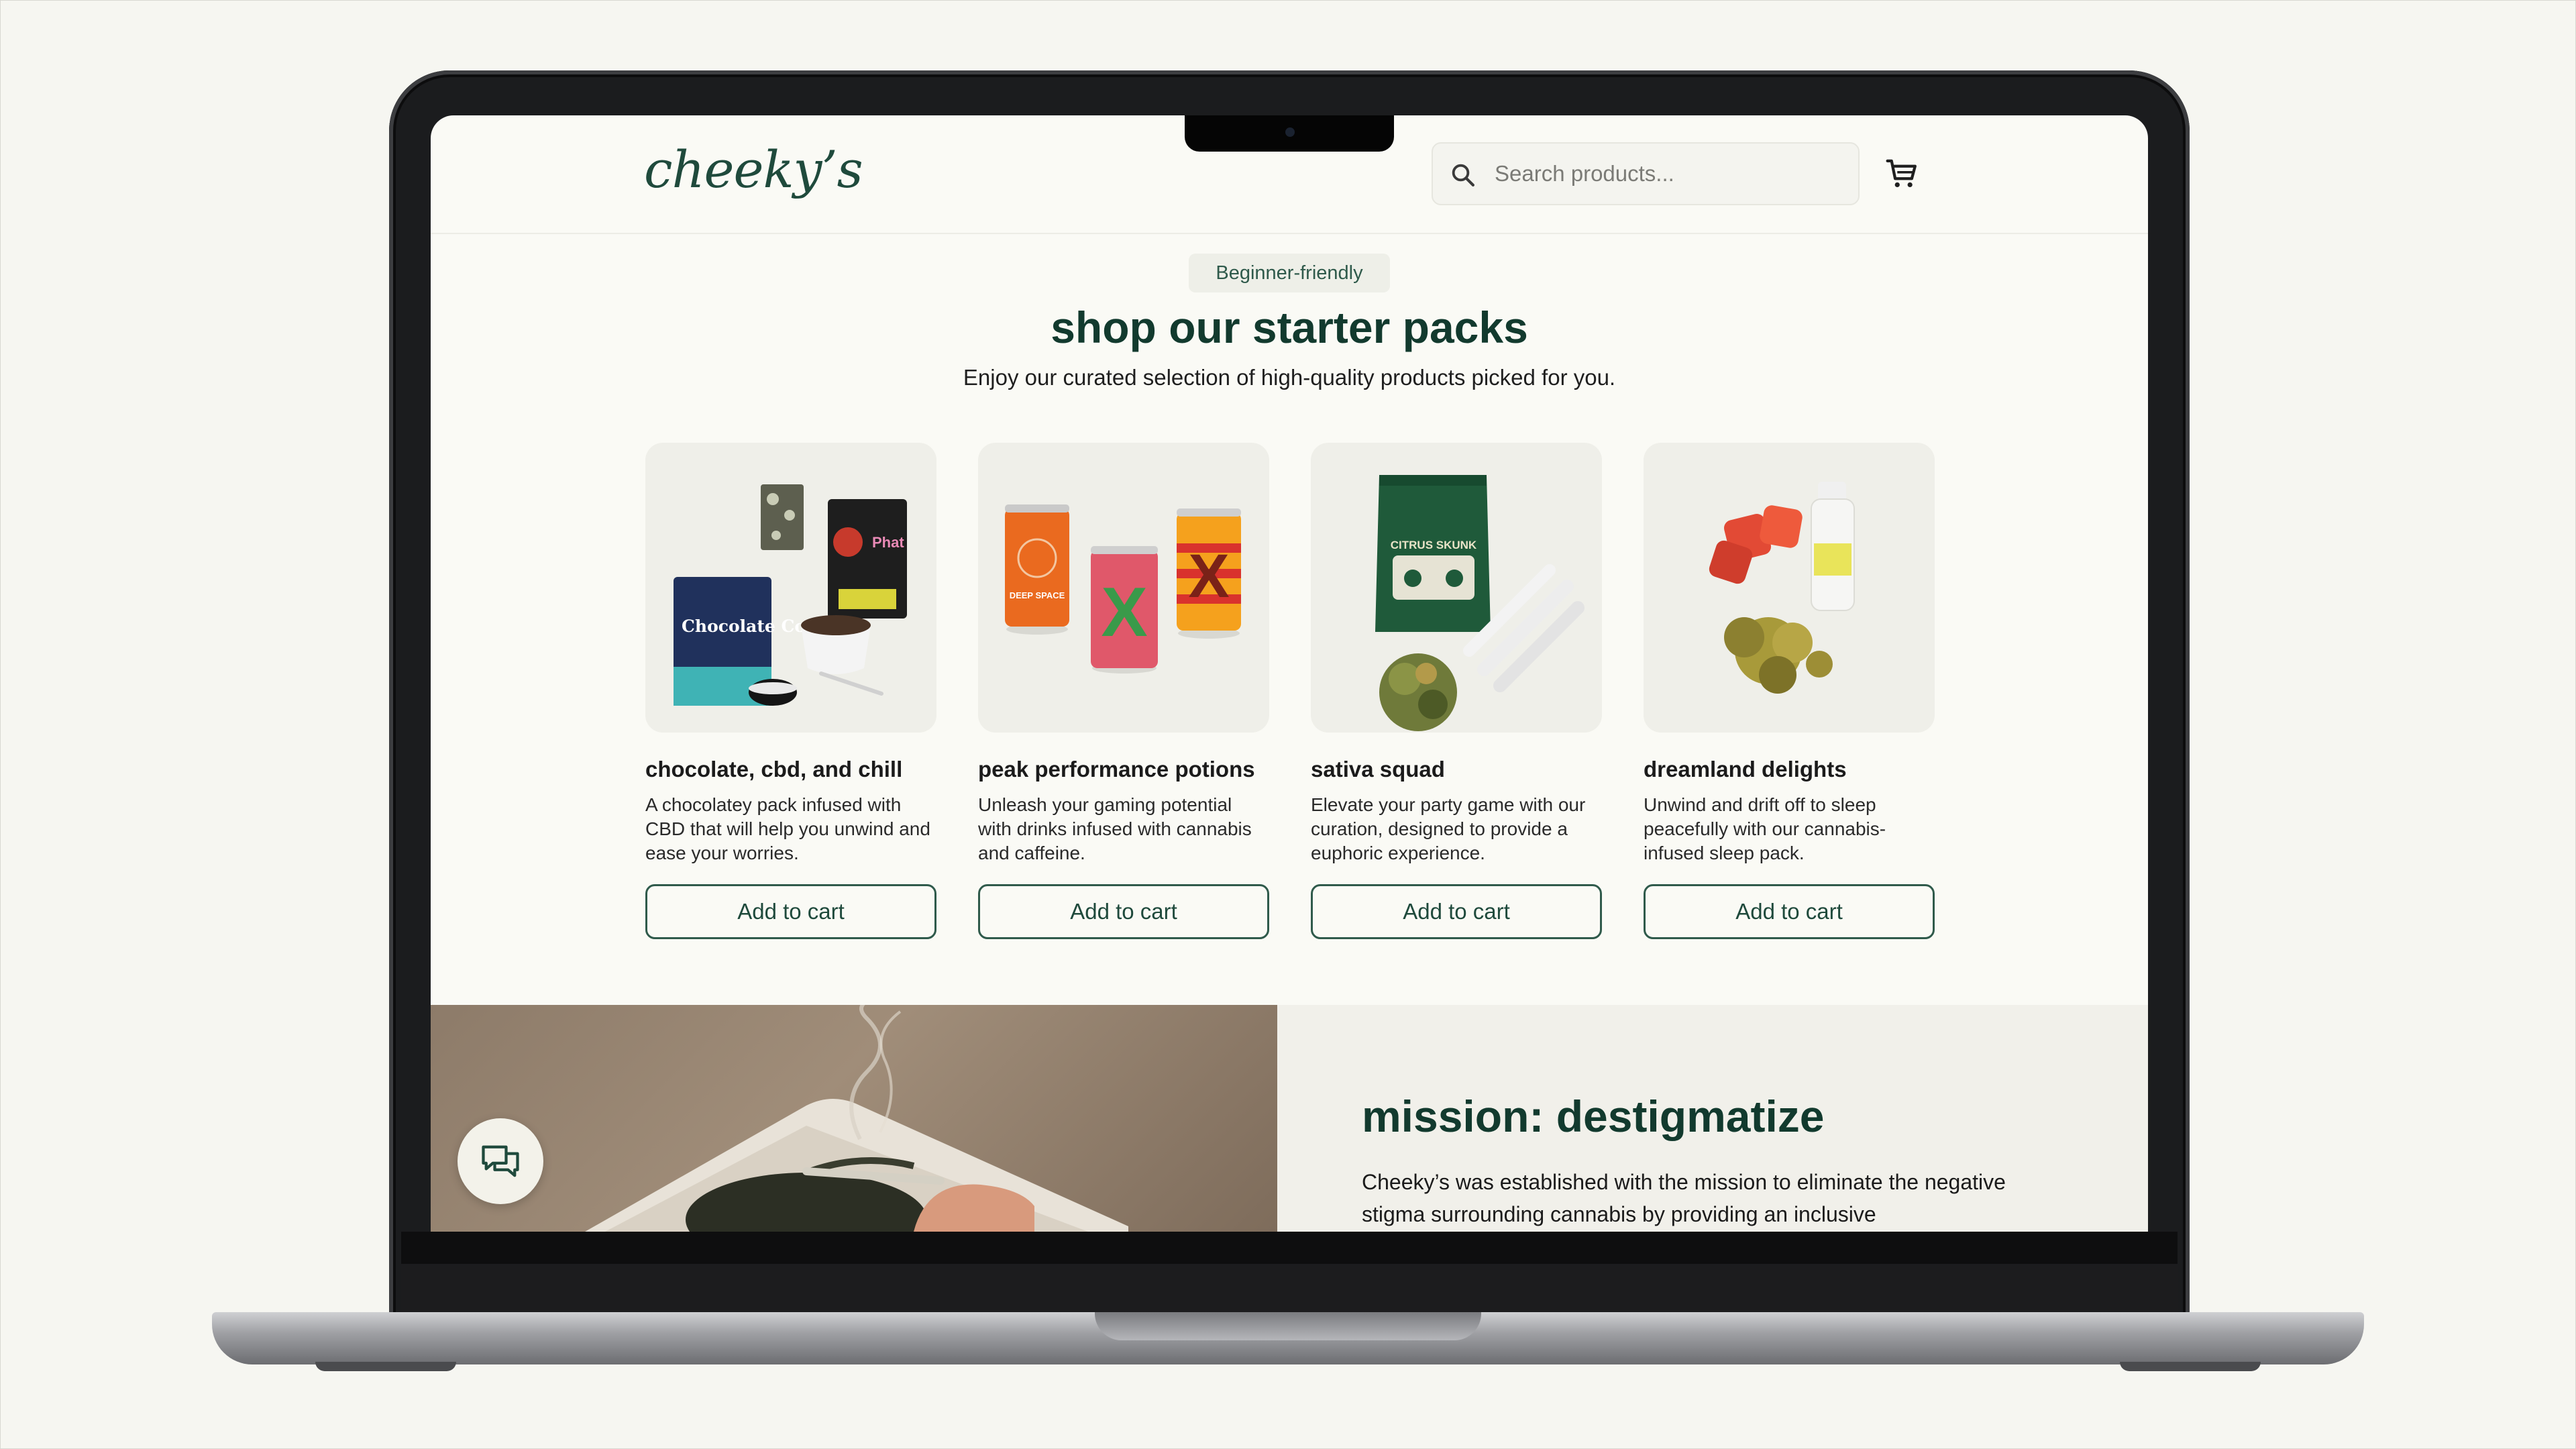  I want to click on chat-icon, so click(500, 1161).